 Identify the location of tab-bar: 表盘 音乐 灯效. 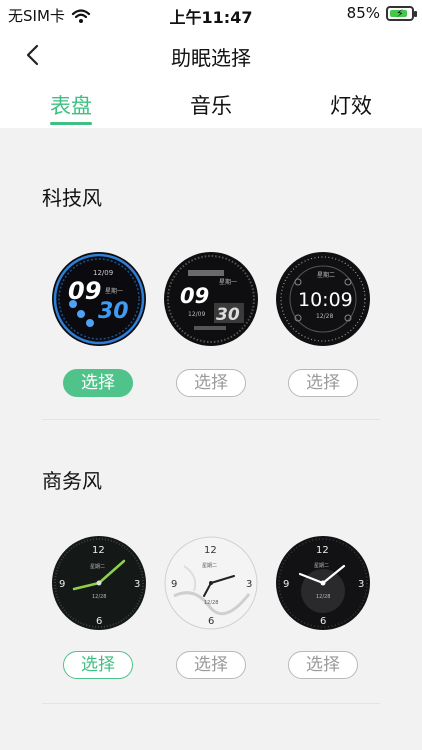
(211, 108).